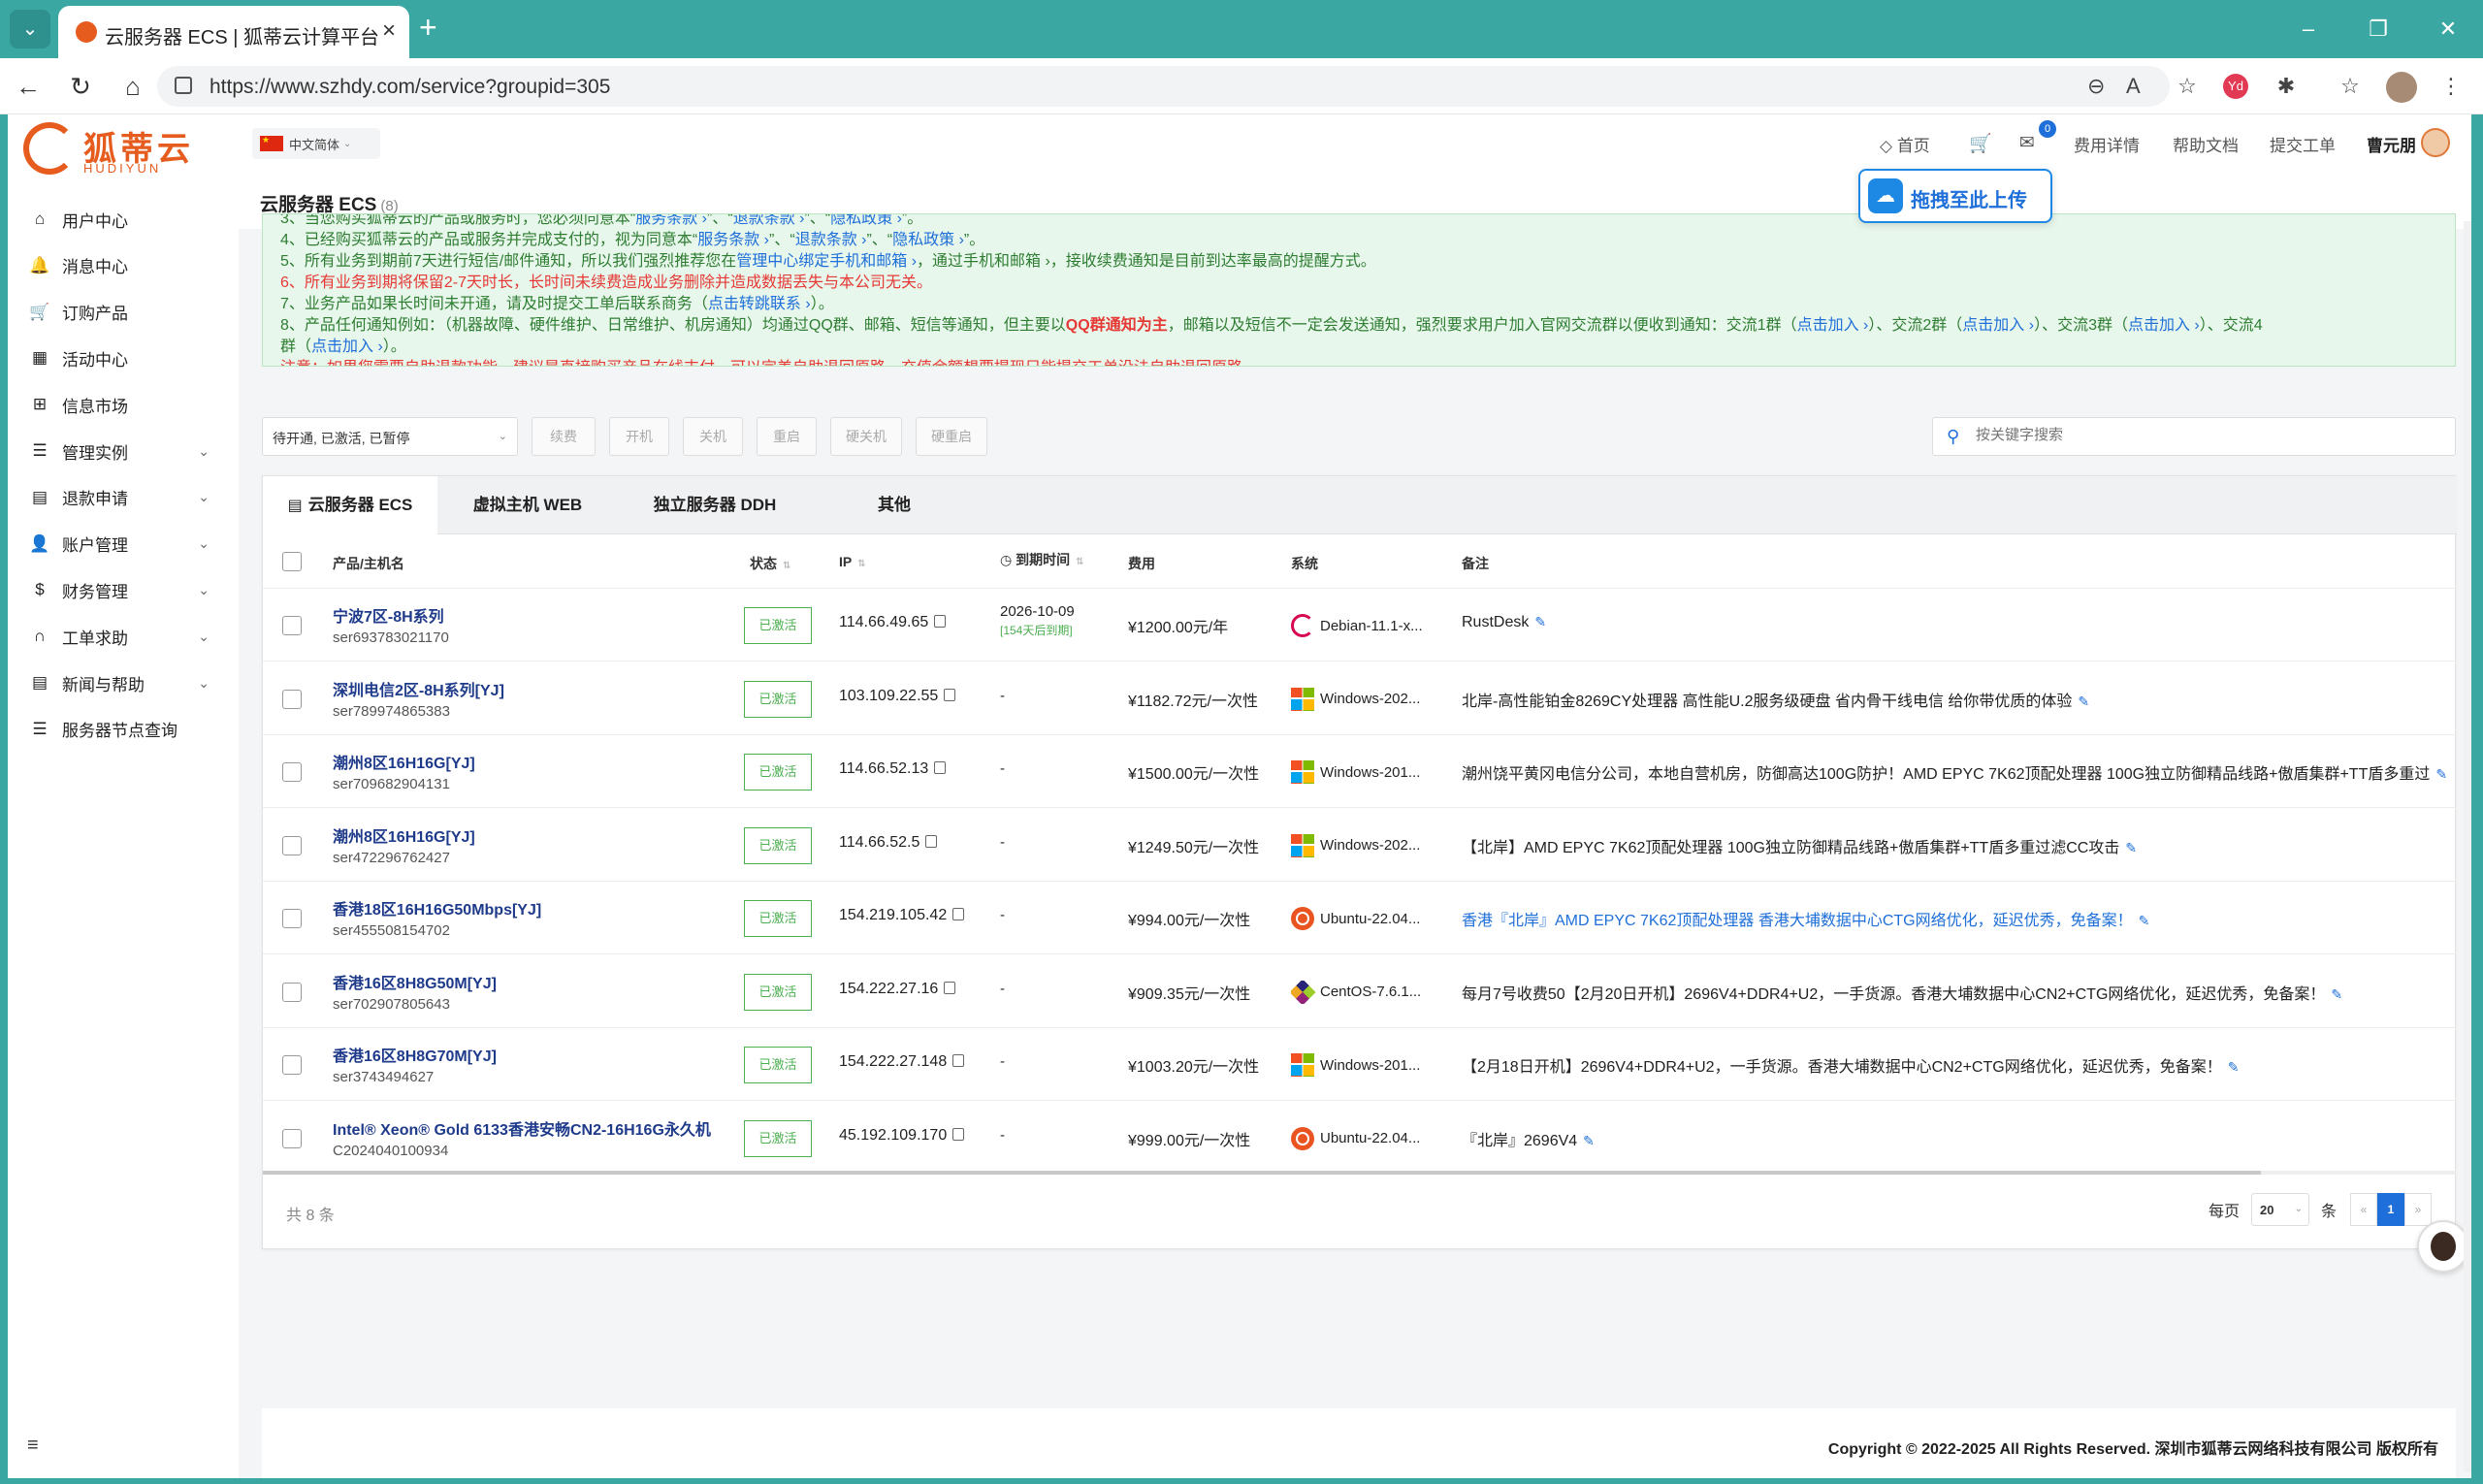 The height and width of the screenshot is (1484, 2483). I want to click on sidebar-item-5: ☰ 管理实例 ⌄, so click(124, 451).